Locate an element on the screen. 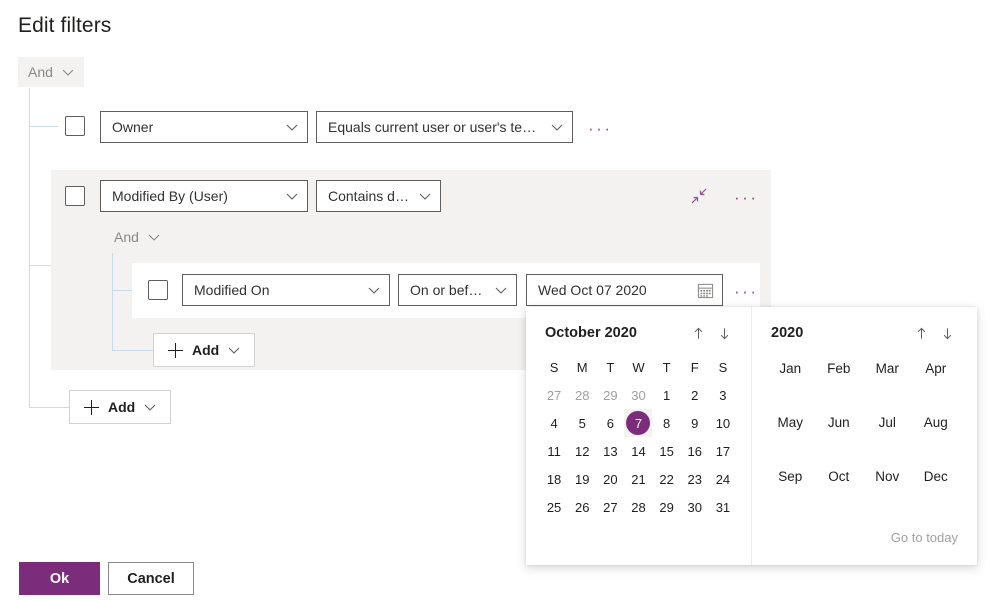  month-cell: Feb is located at coordinates (839, 368).